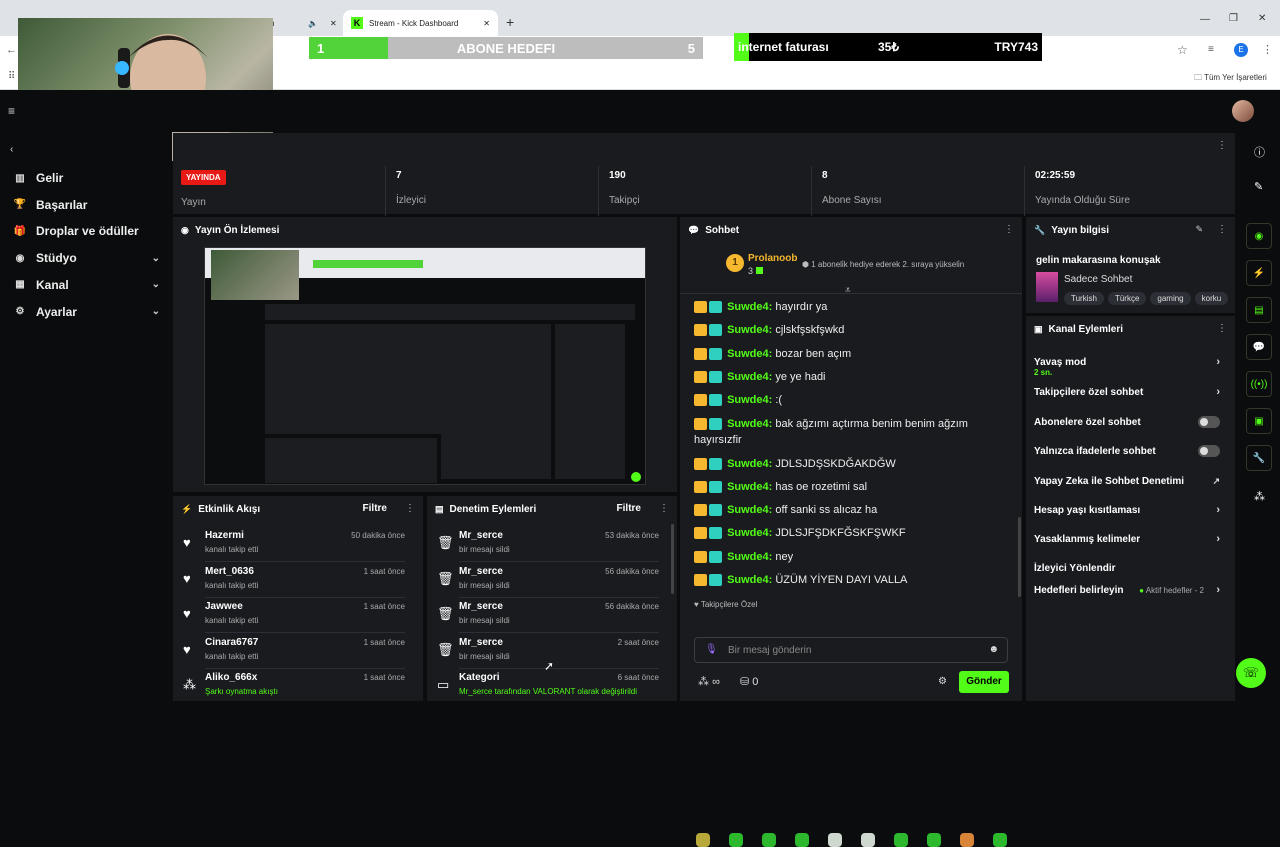 This screenshot has width=1280, height=847. What do you see at coordinates (1243, 111) in the screenshot?
I see `user-avatar` at bounding box center [1243, 111].